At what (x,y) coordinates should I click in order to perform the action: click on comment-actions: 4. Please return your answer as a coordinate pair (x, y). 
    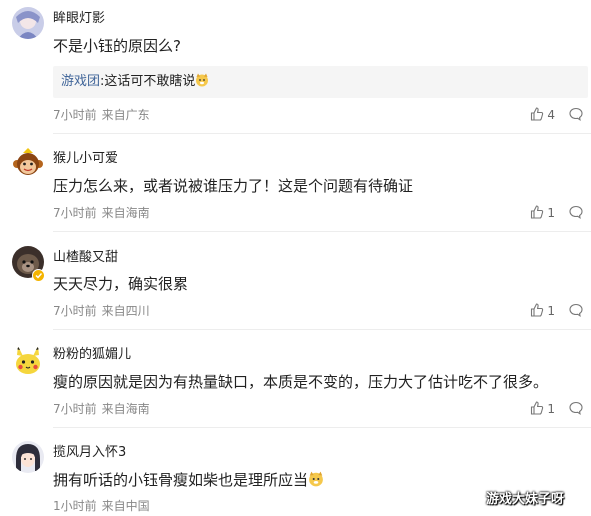
    Looking at the image, I should click on (556, 115).